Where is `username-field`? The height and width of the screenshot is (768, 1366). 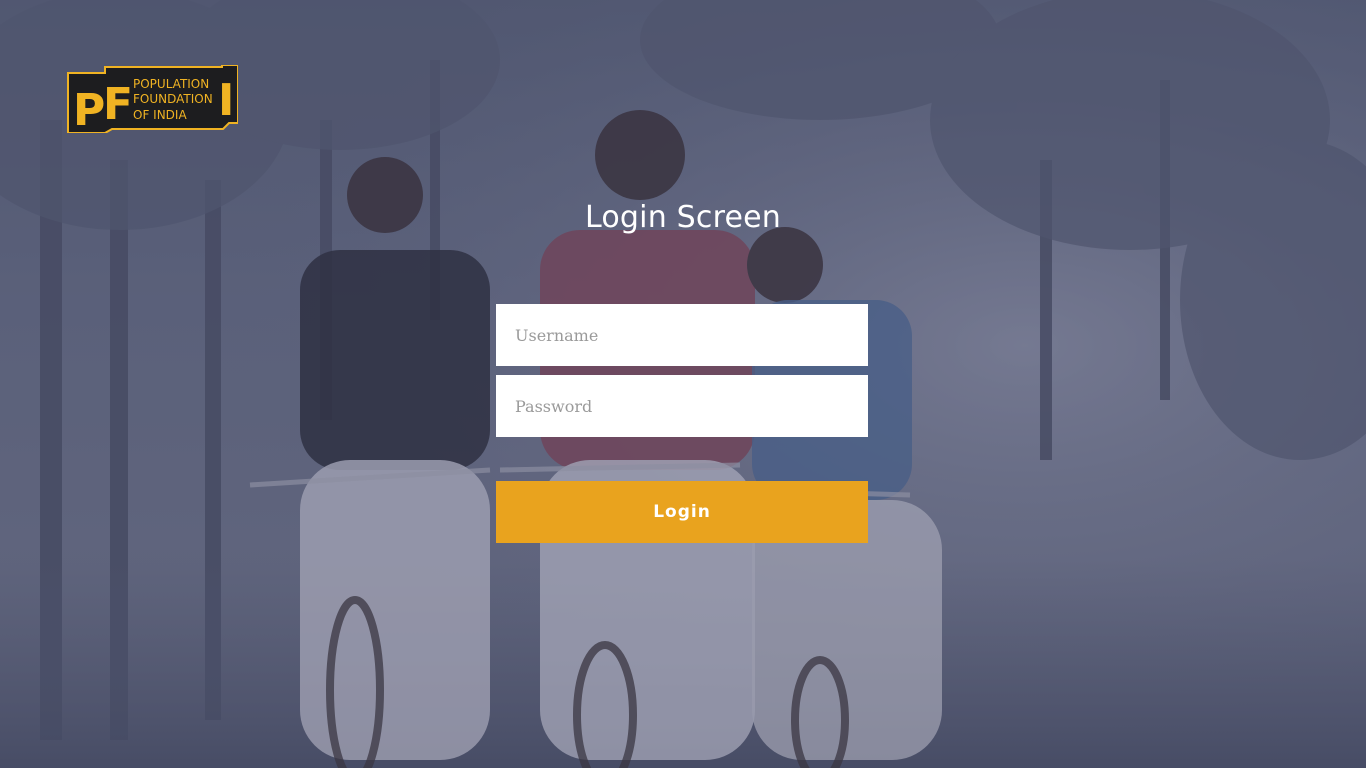 username-field is located at coordinates (682, 335).